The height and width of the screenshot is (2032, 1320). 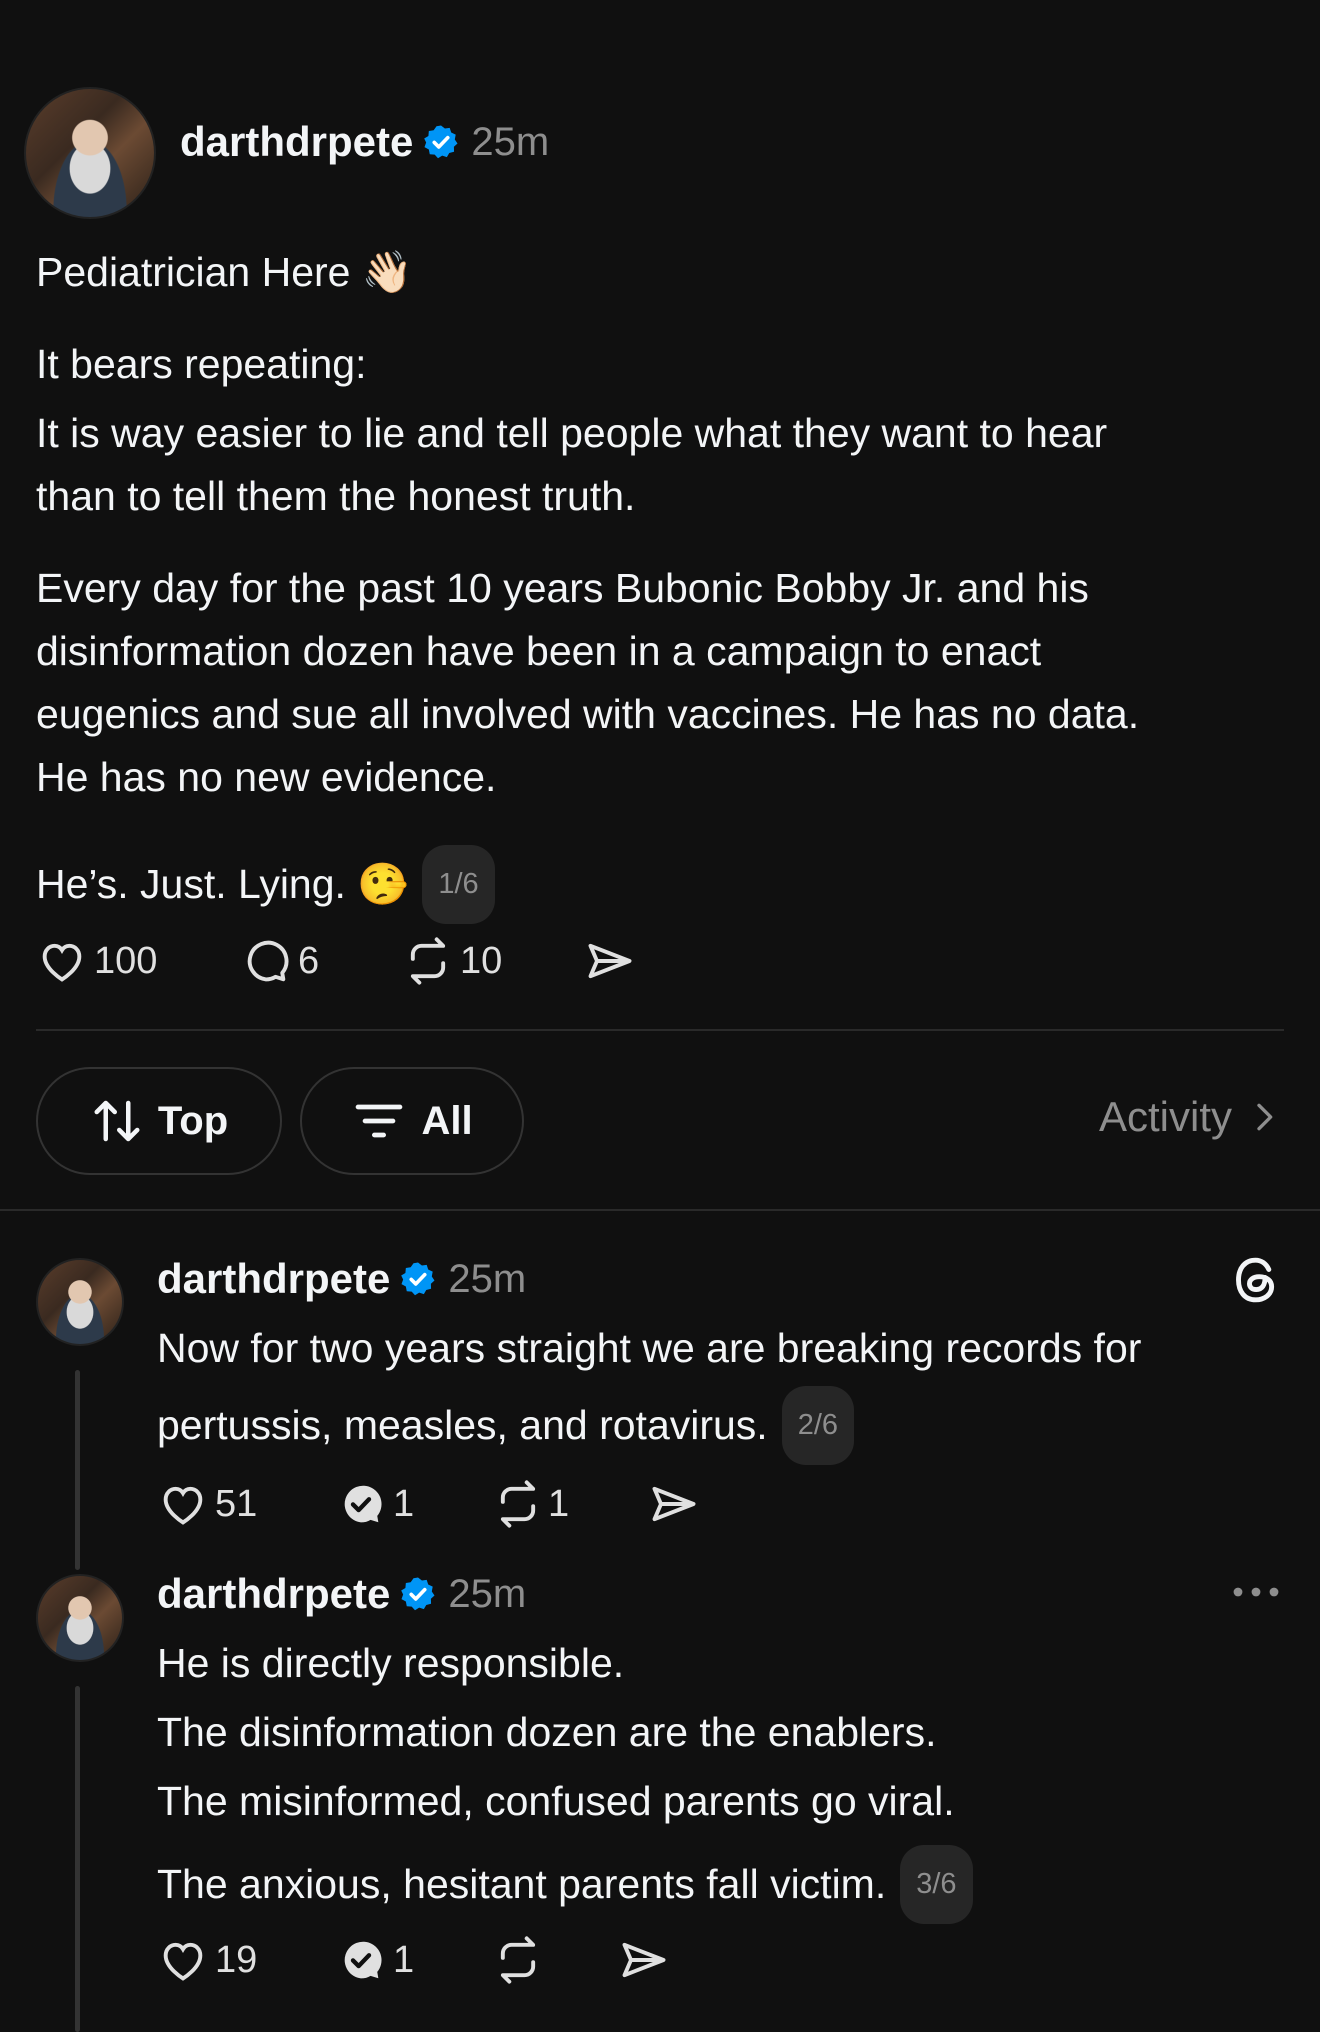 I want to click on section-divider, so click(x=660, y=1210).